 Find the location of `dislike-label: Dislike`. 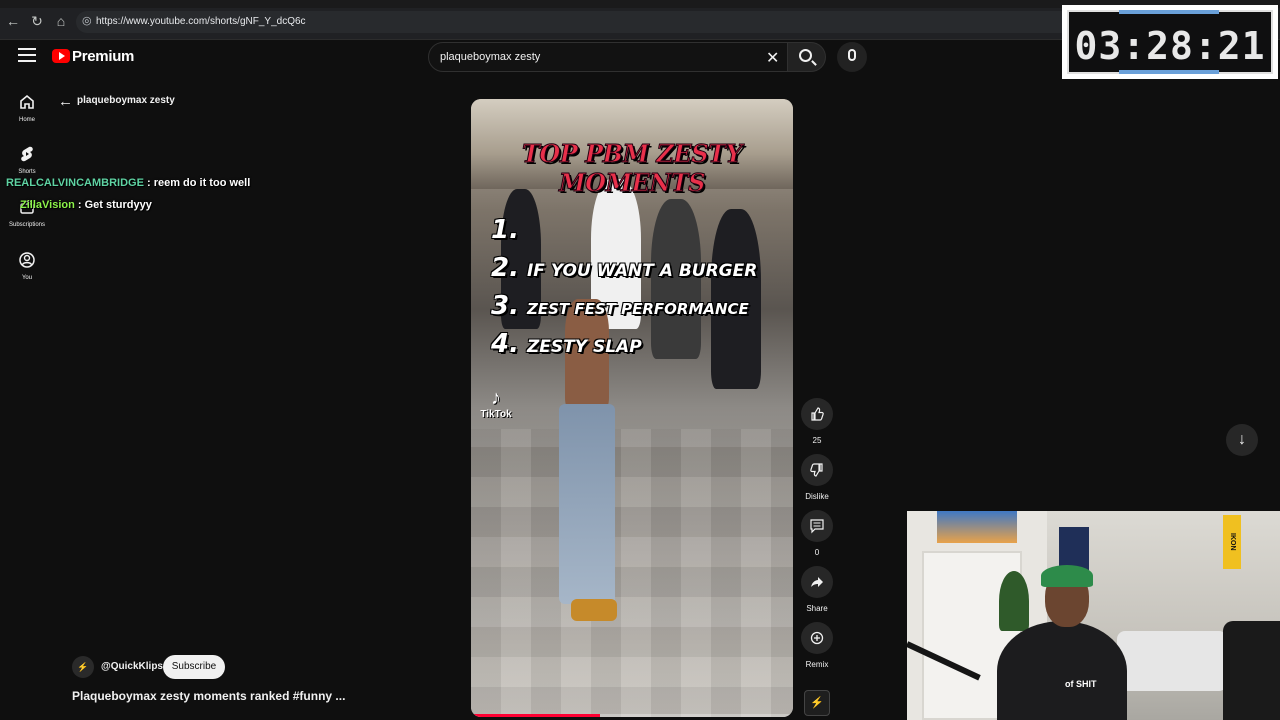

dislike-label: Dislike is located at coordinates (817, 496).